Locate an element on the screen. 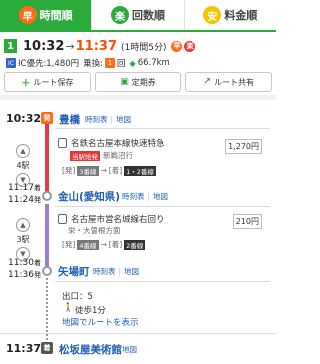 This screenshot has width=320, height=364. platform-to: 2番線 is located at coordinates (135, 244).